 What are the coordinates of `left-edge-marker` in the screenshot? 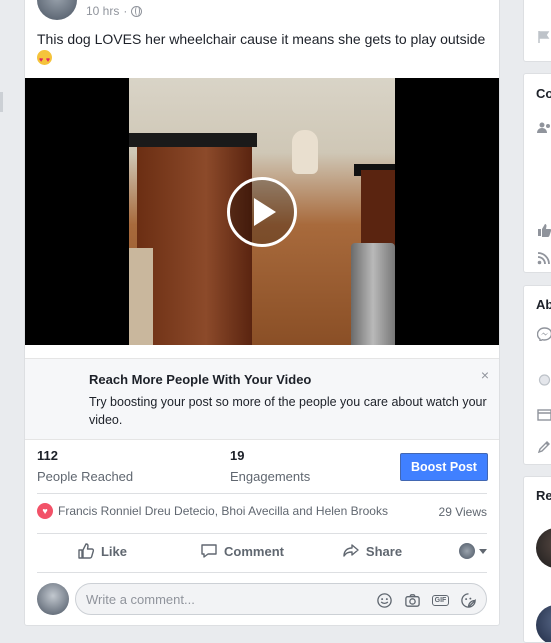 It's located at (1, 102).